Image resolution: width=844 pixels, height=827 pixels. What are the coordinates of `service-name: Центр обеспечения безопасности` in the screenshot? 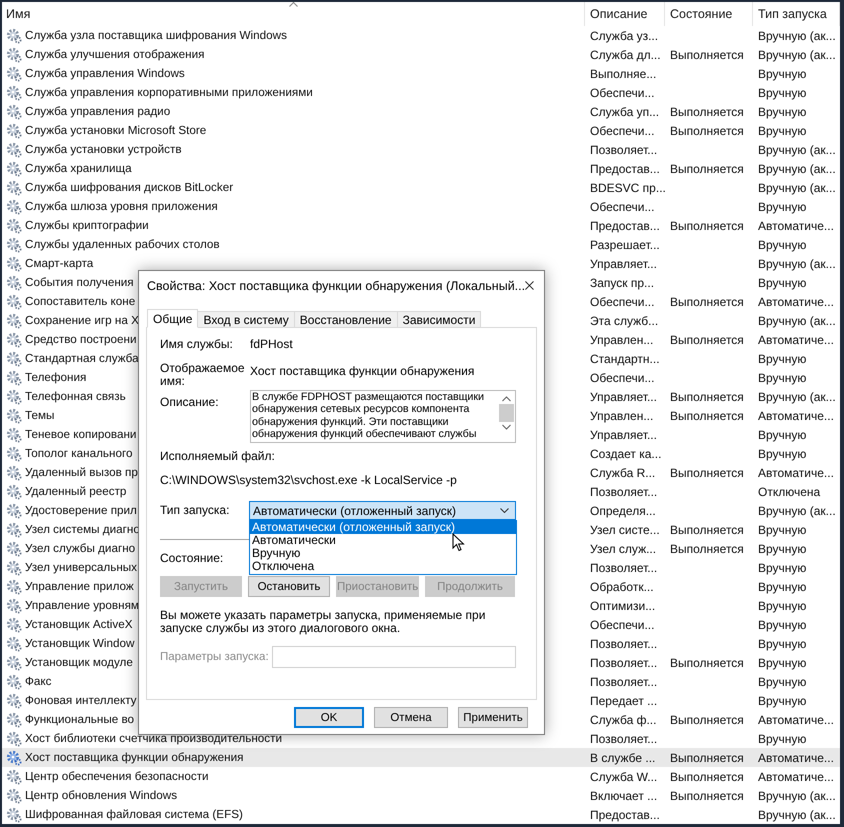 It's located at (117, 776).